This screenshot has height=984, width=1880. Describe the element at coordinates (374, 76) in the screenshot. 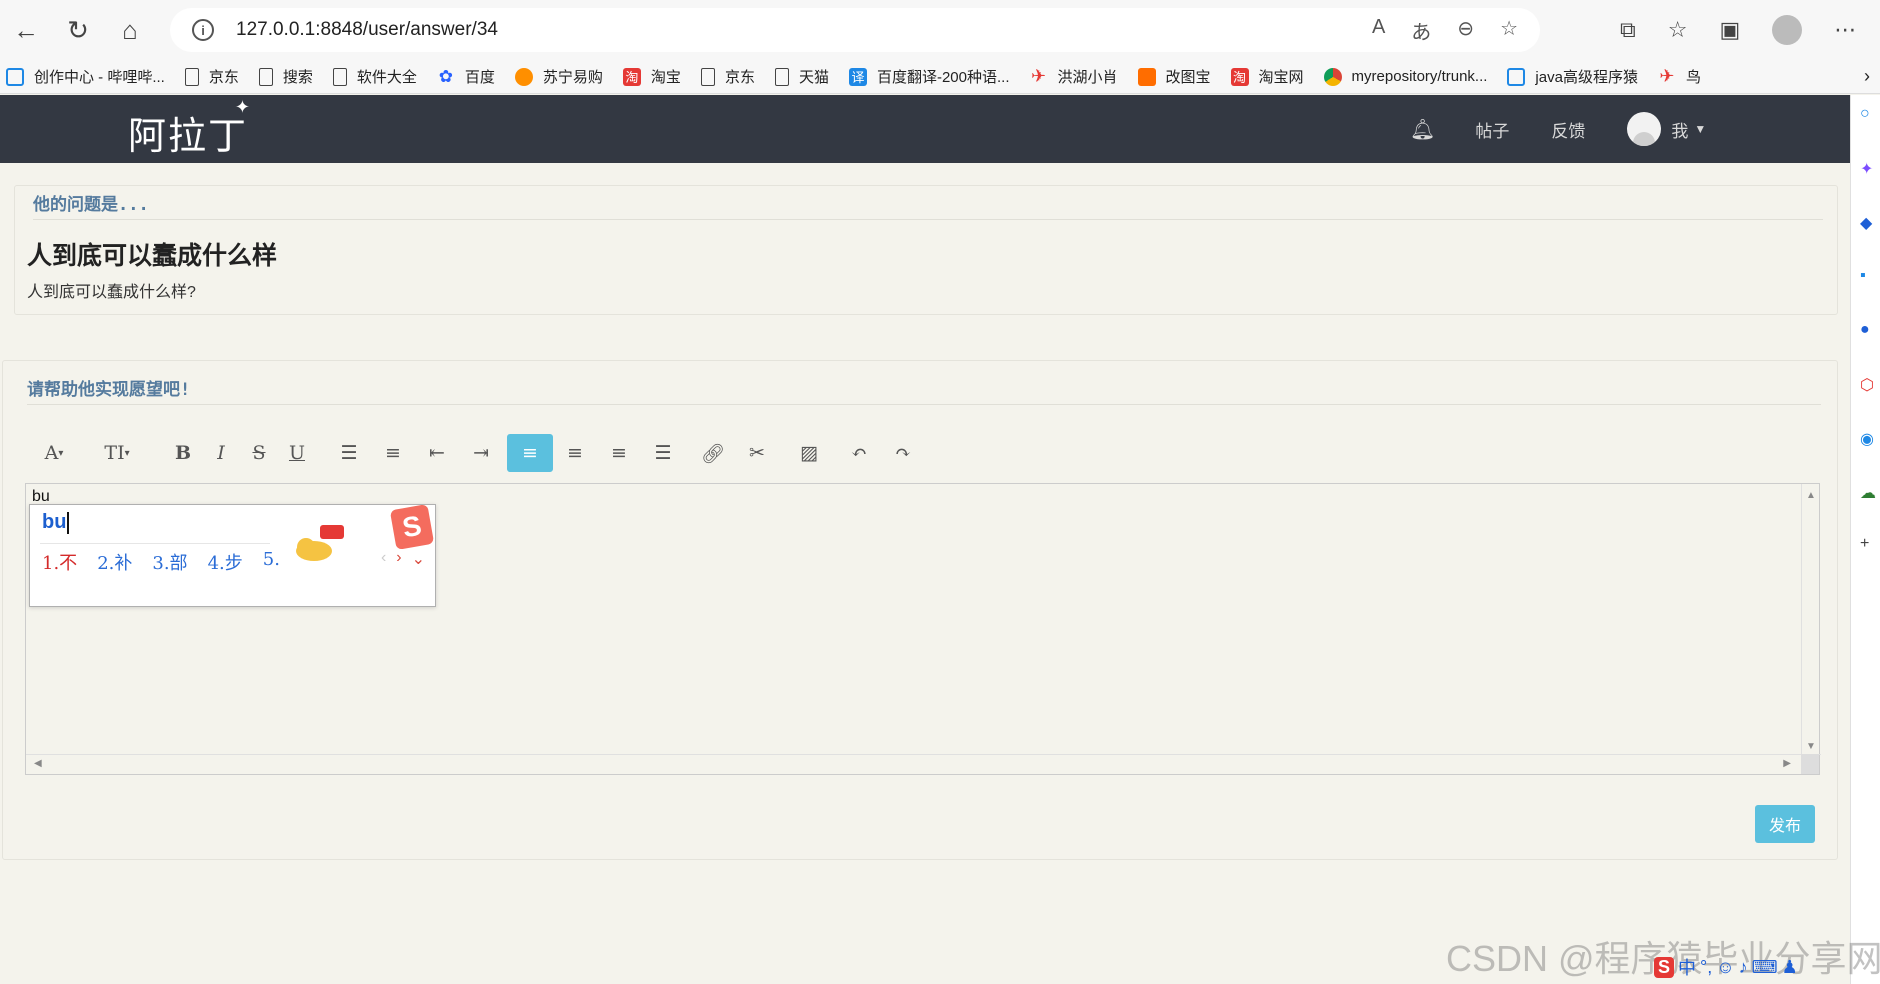

I see `bookmark-item: 软件大全` at that location.